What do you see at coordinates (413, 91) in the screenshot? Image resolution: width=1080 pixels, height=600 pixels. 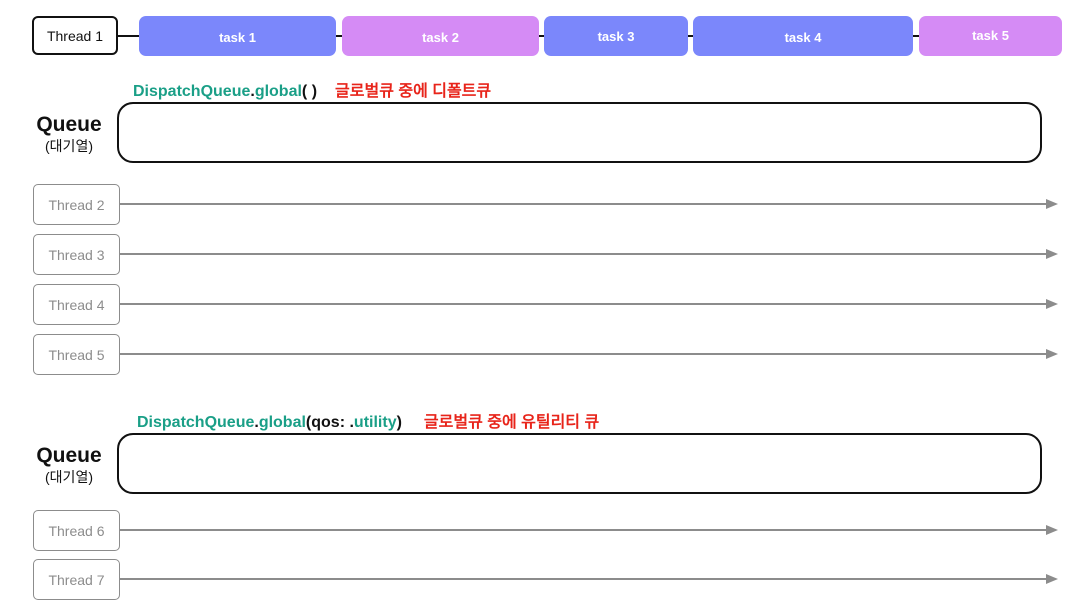 I see `default-queue-note: 글로벌큐 중에 디폴트큐` at bounding box center [413, 91].